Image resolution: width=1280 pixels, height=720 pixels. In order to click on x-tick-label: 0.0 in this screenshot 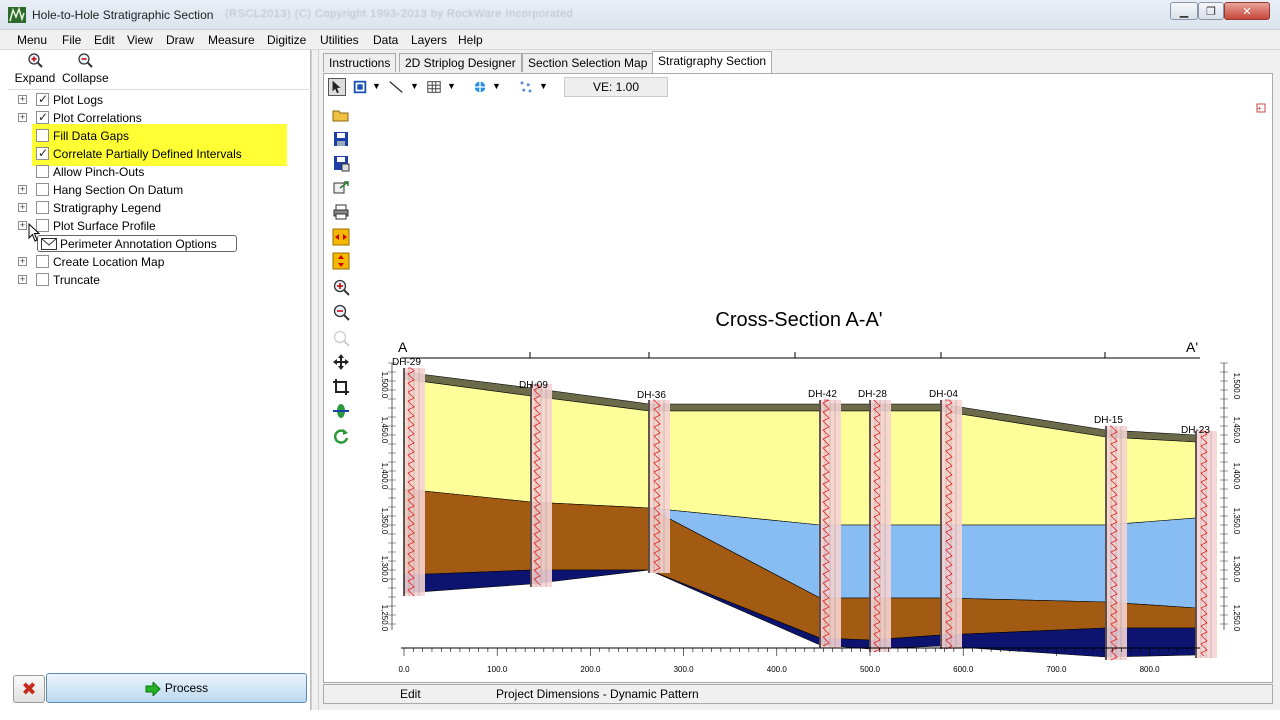, I will do `click(404, 669)`.